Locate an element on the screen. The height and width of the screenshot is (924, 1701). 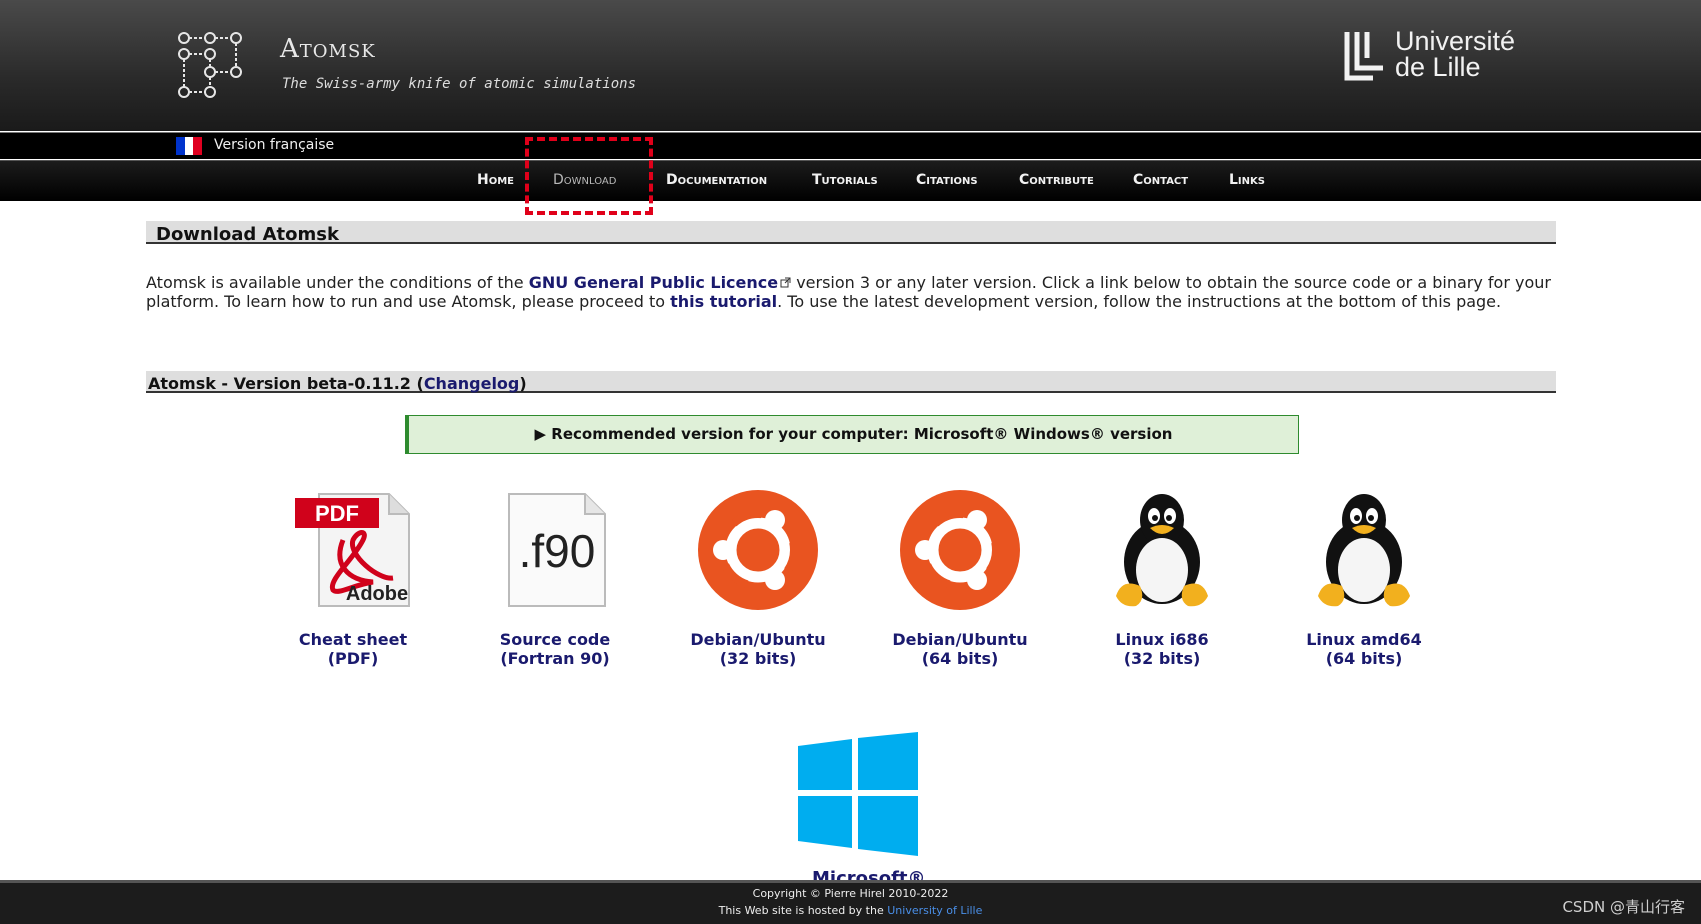
university-name: Université de Lille is located at coordinates (1455, 54).